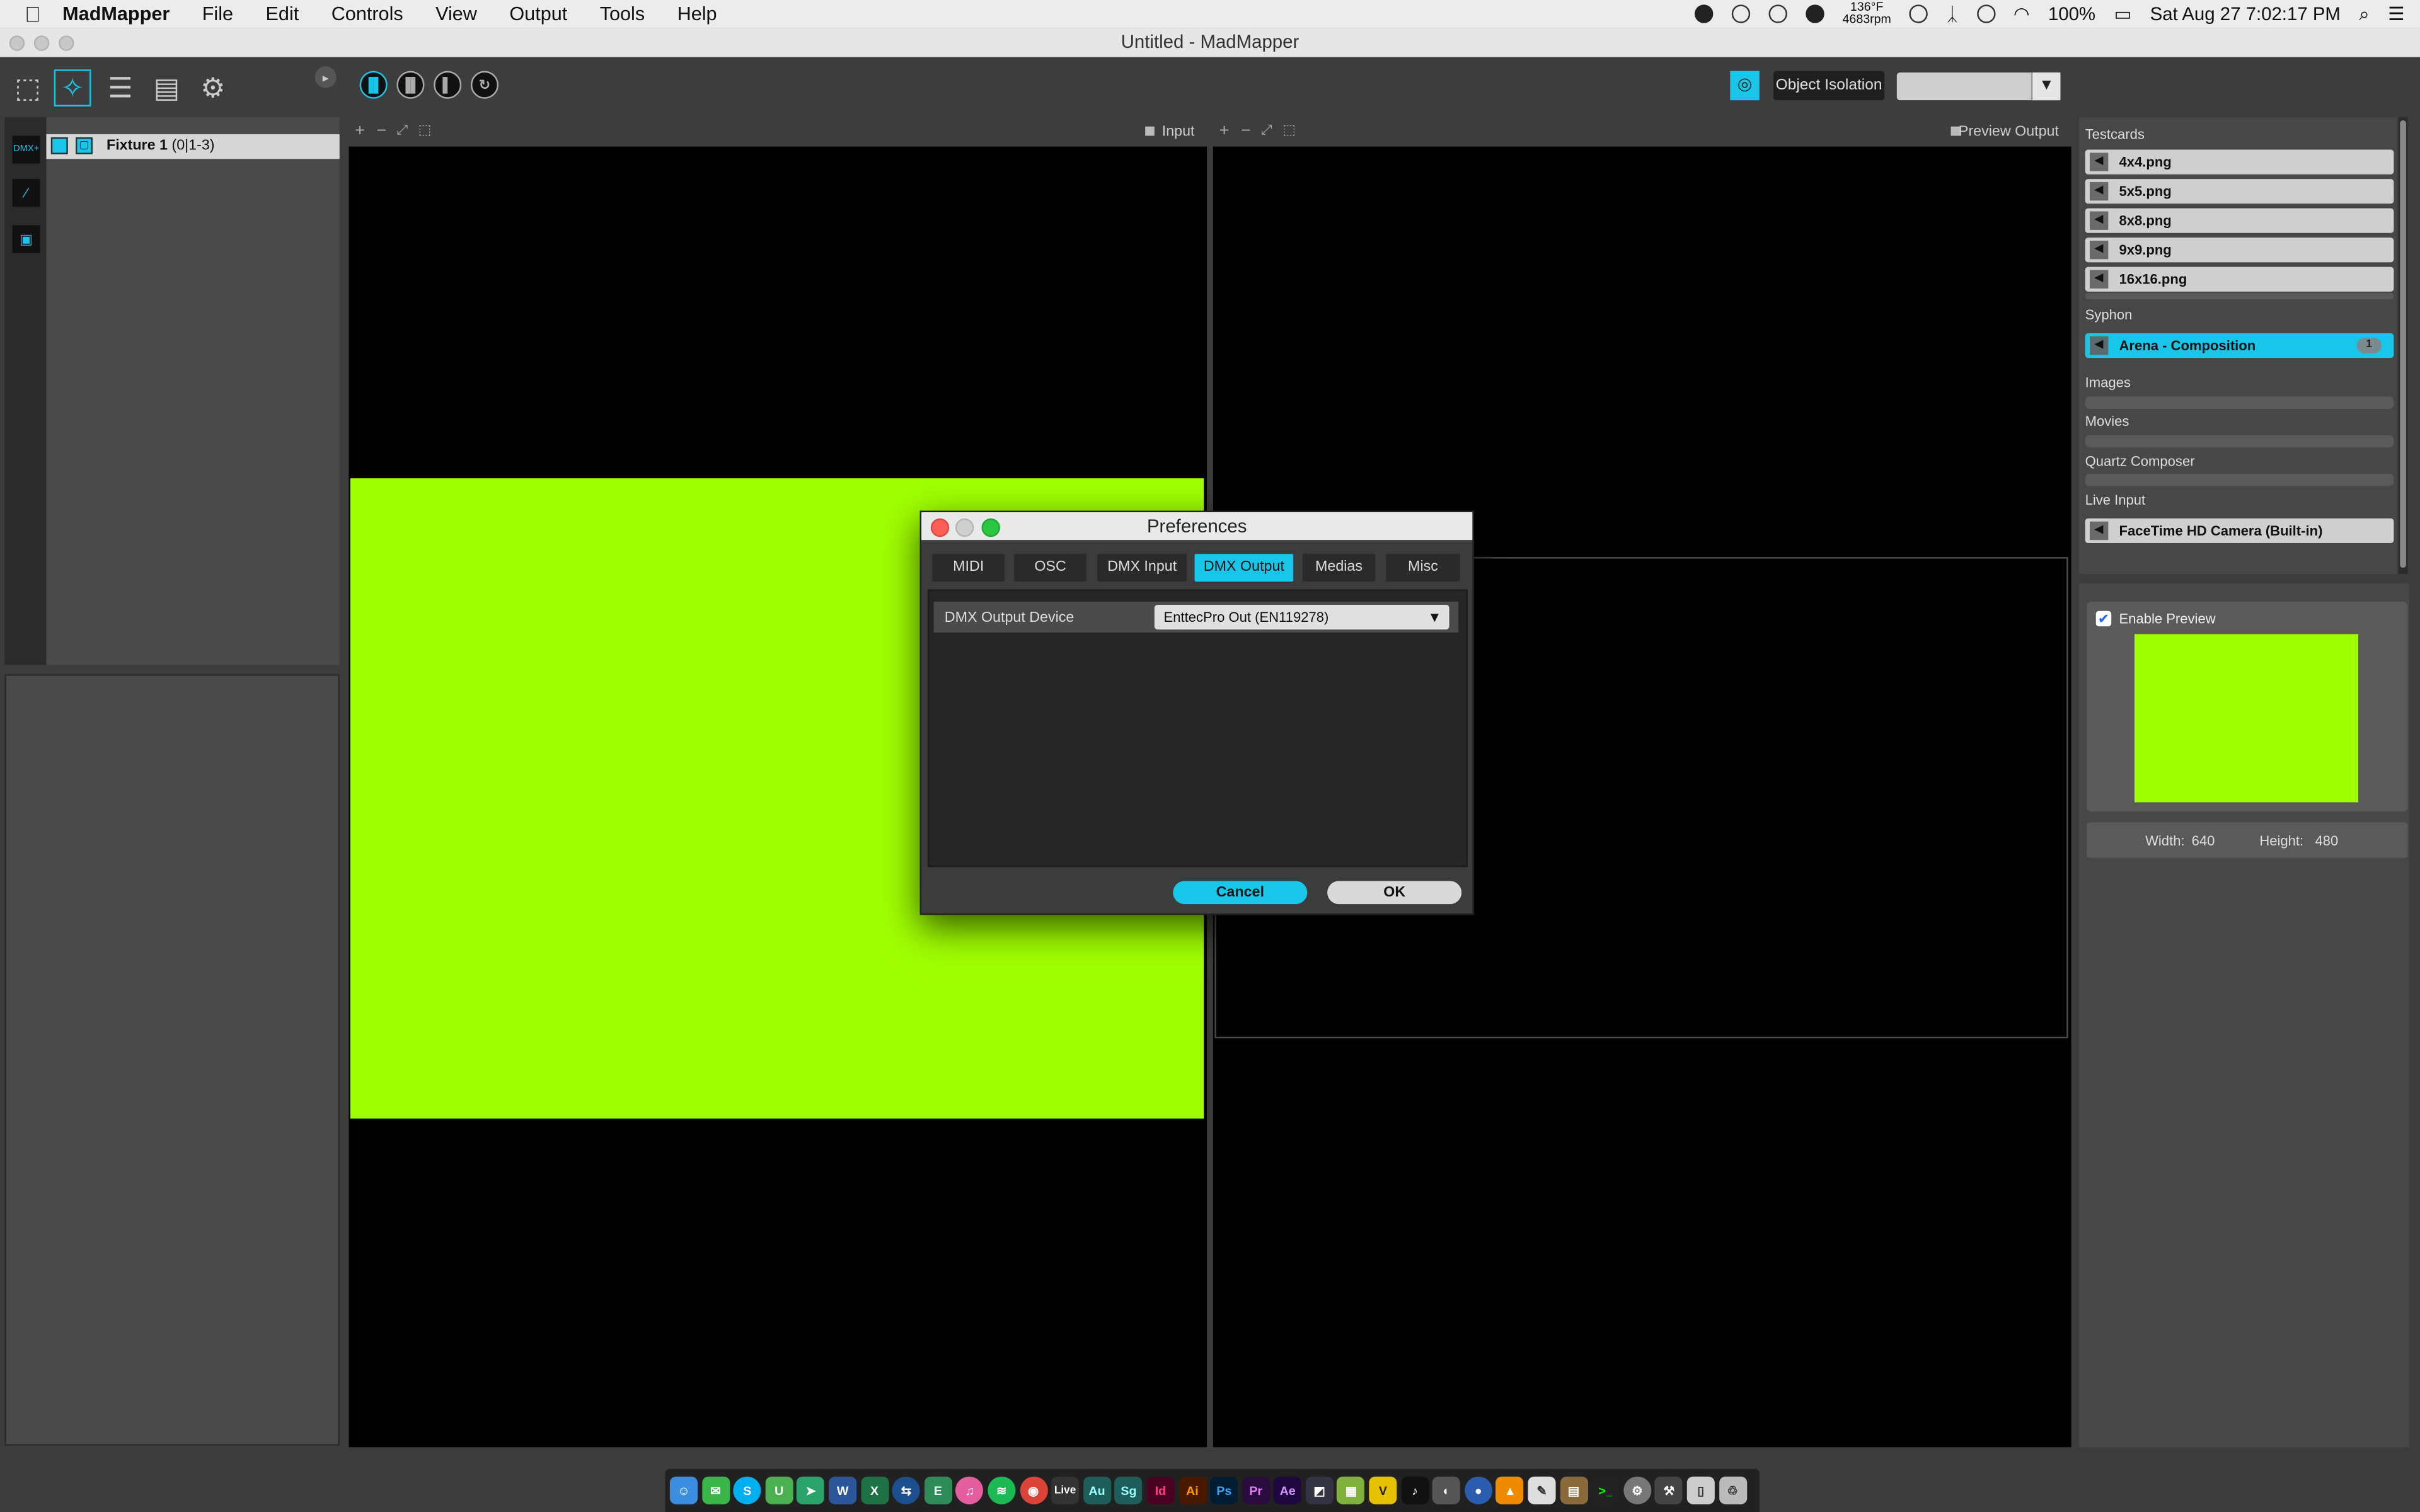 This screenshot has height=1512, width=2420. I want to click on temperature-readout: 136°F 4683rpm, so click(1867, 13).